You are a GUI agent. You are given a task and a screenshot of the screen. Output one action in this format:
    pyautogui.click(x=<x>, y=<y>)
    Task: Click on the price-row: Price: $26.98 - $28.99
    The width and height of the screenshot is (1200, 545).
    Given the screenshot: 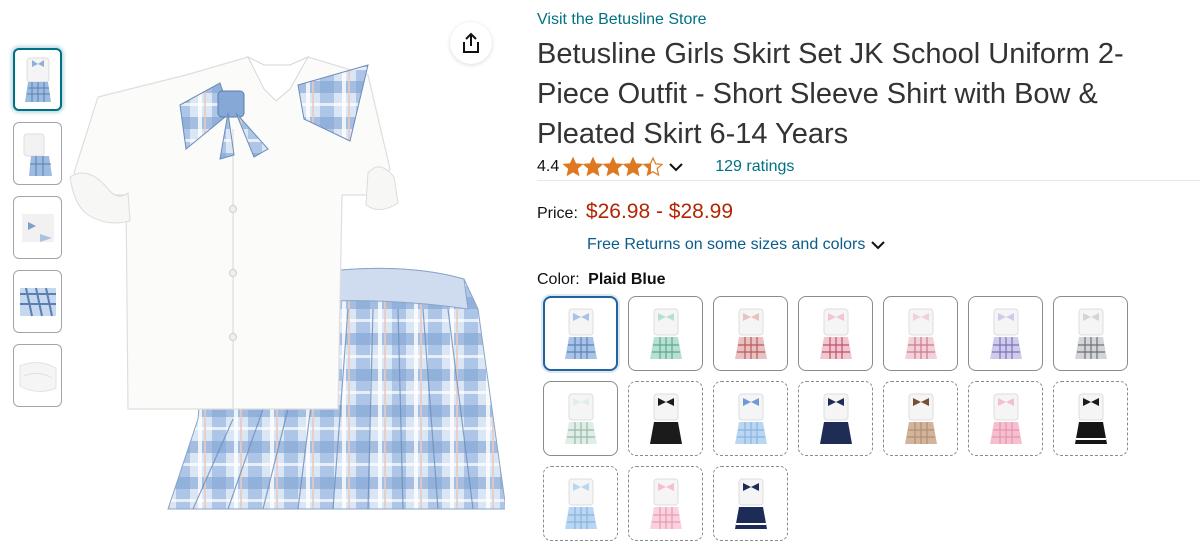 What is the action you would take?
    pyautogui.click(x=635, y=212)
    